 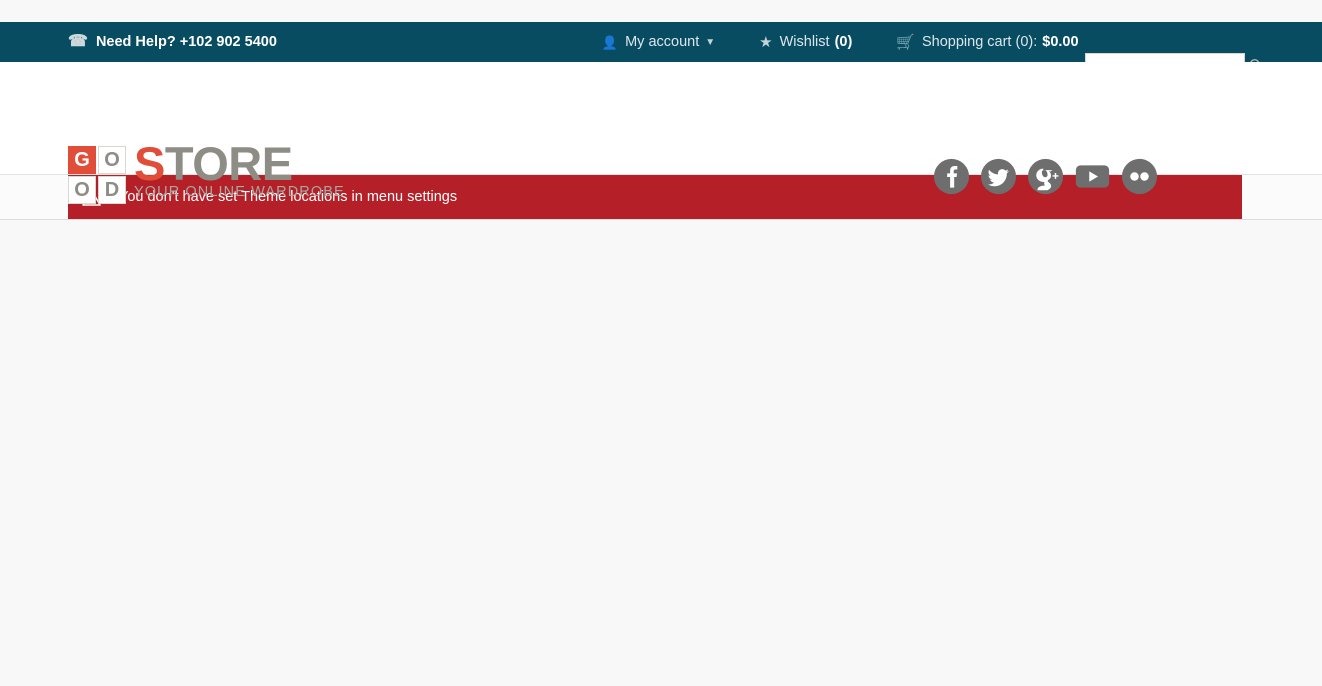 What do you see at coordinates (1092, 176) in the screenshot?
I see `youtube-icon` at bounding box center [1092, 176].